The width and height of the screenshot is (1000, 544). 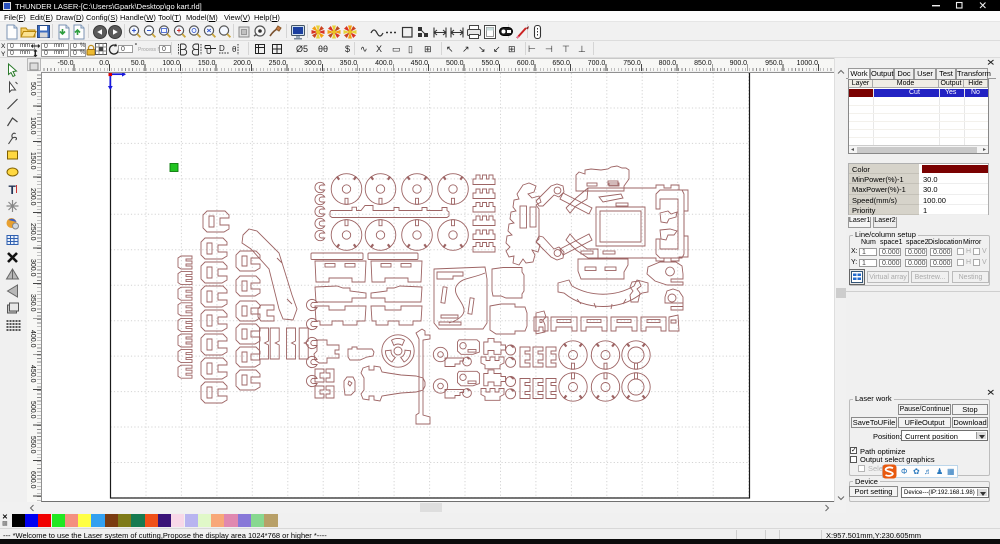 I want to click on svg-text: U, so click(x=209, y=51).